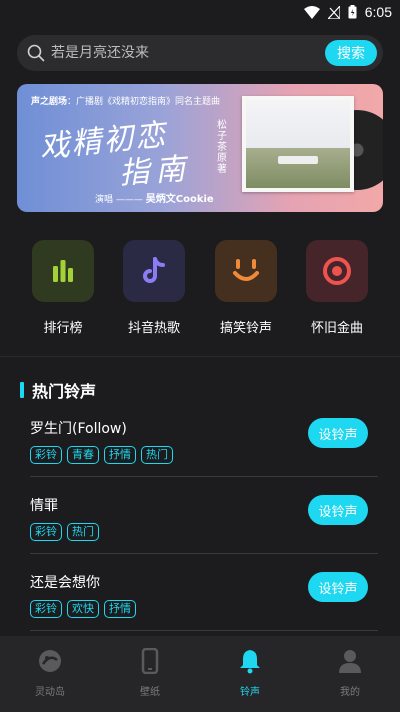 This screenshot has height=712, width=400. Describe the element at coordinates (222, 147) in the screenshot. I see `banner-author: 松子茶原著` at that location.